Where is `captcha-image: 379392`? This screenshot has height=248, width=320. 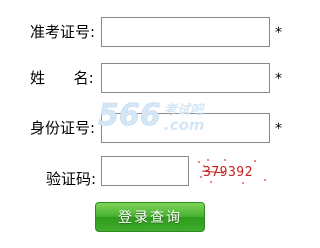
captcha-image: 379392 is located at coordinates (233, 172).